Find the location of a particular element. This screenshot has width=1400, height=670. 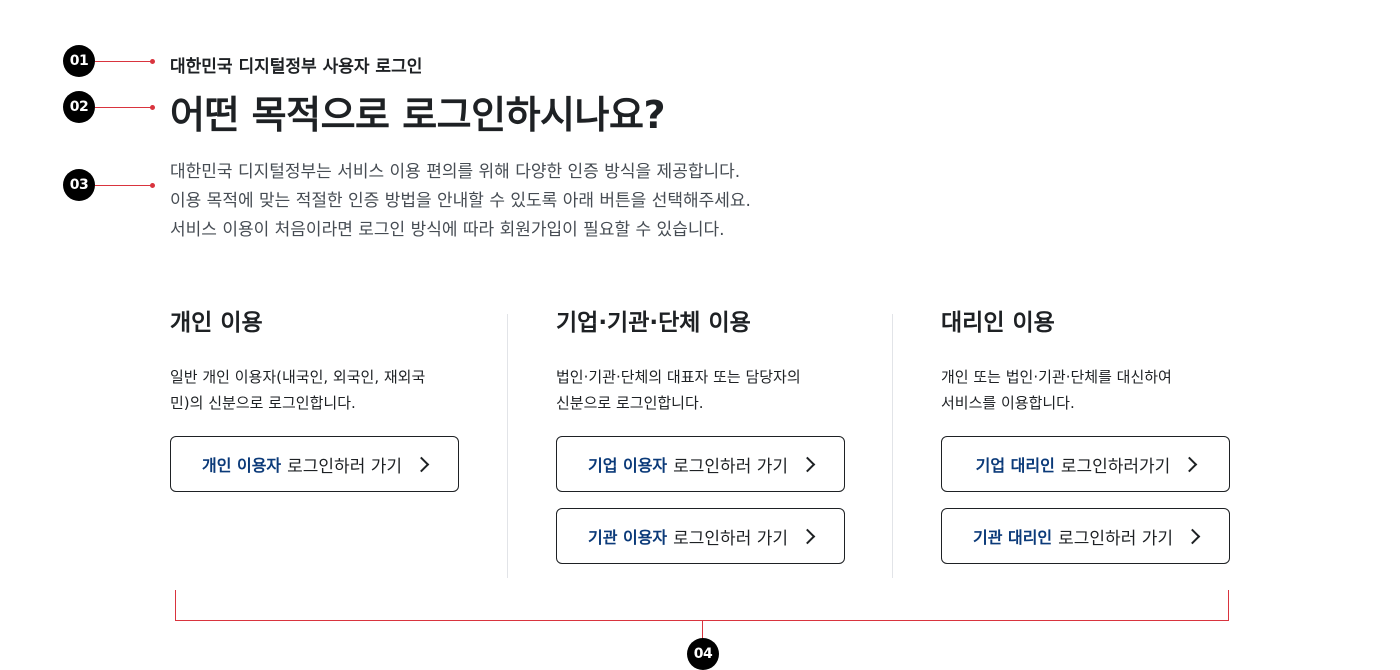

column-title: 대리인 이용 is located at coordinates (998, 323).